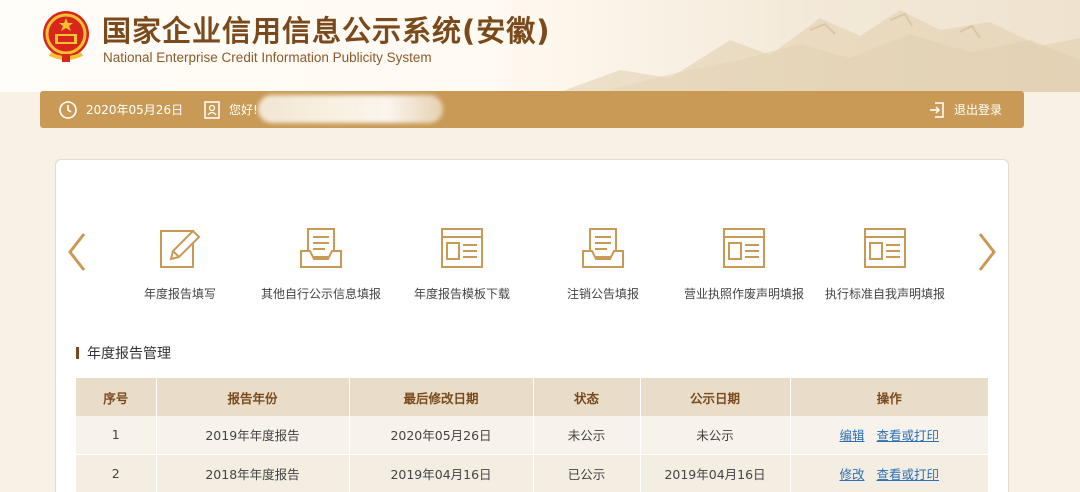 The image size is (1080, 492). What do you see at coordinates (253, 473) in the screenshot?
I see `cell-year: 2018年年度报告` at bounding box center [253, 473].